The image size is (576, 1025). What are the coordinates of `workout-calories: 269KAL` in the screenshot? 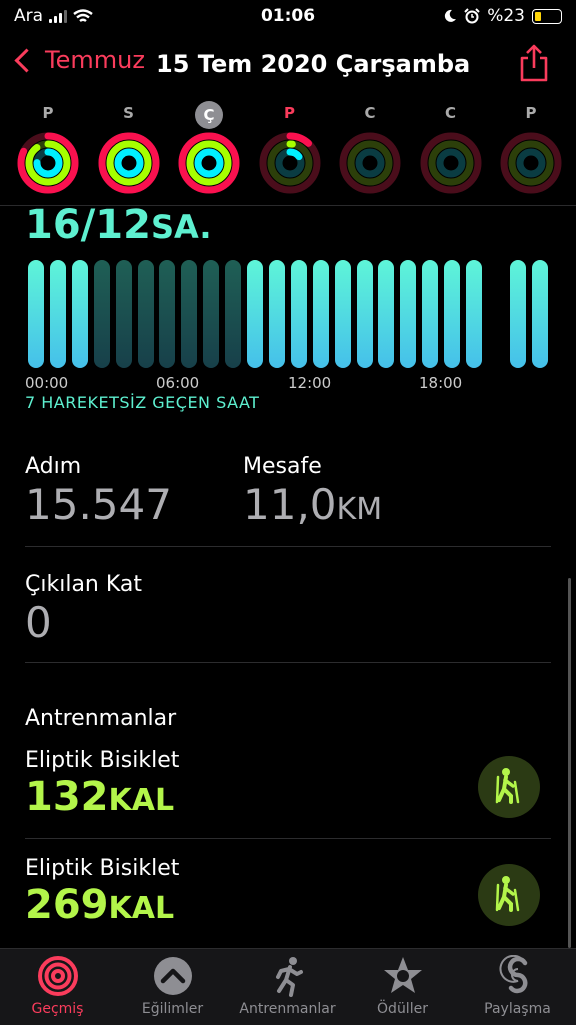 It's located at (99, 905).